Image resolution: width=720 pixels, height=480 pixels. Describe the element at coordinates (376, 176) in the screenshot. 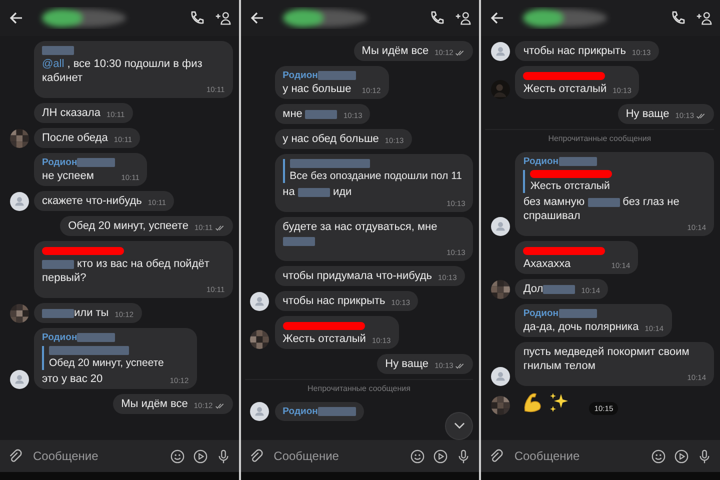

I see `quoted-text: Все без опоздание подошли пол 11` at that location.